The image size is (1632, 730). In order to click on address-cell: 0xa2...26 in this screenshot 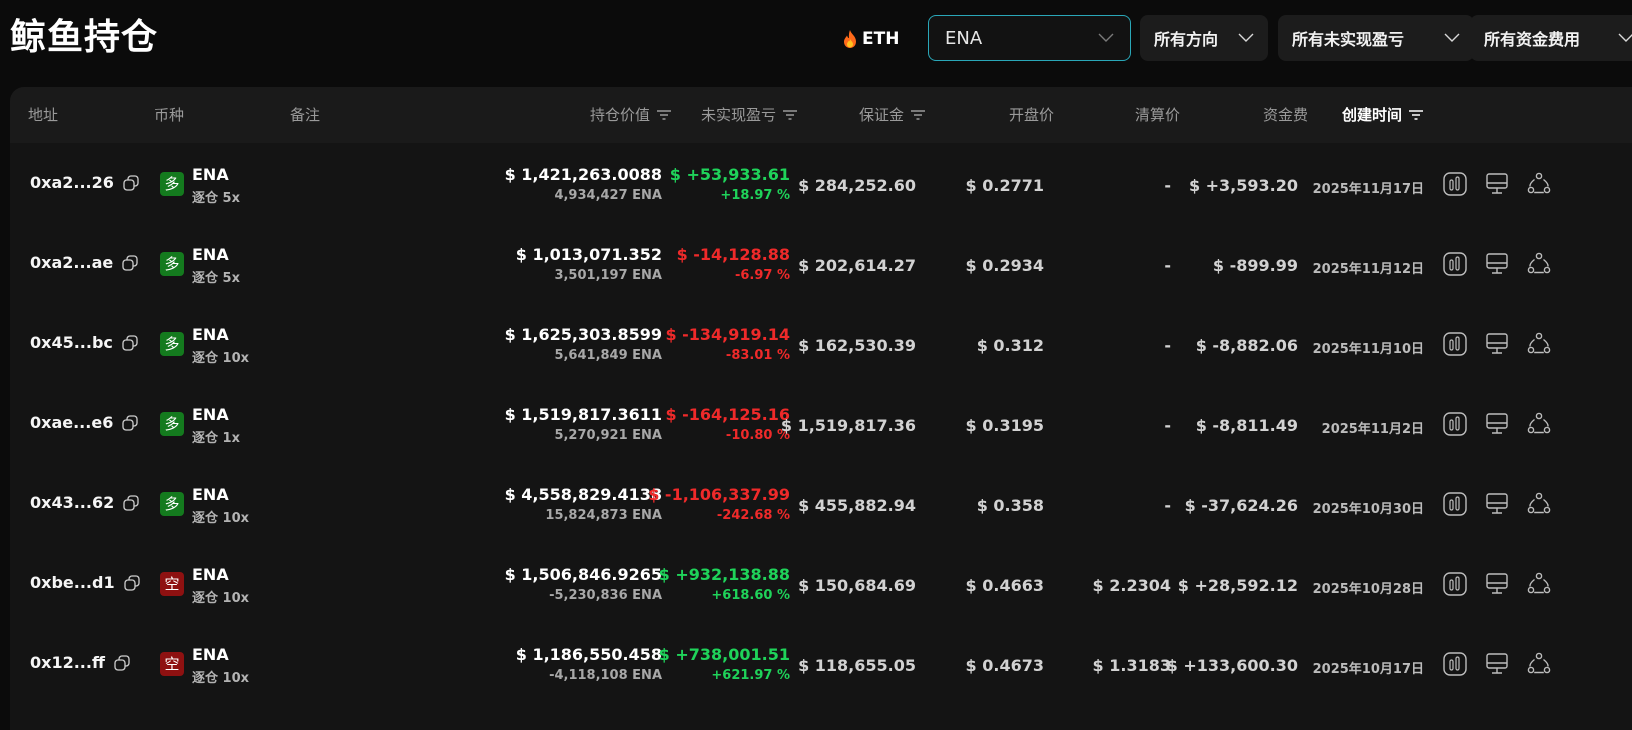, I will do `click(85, 182)`.